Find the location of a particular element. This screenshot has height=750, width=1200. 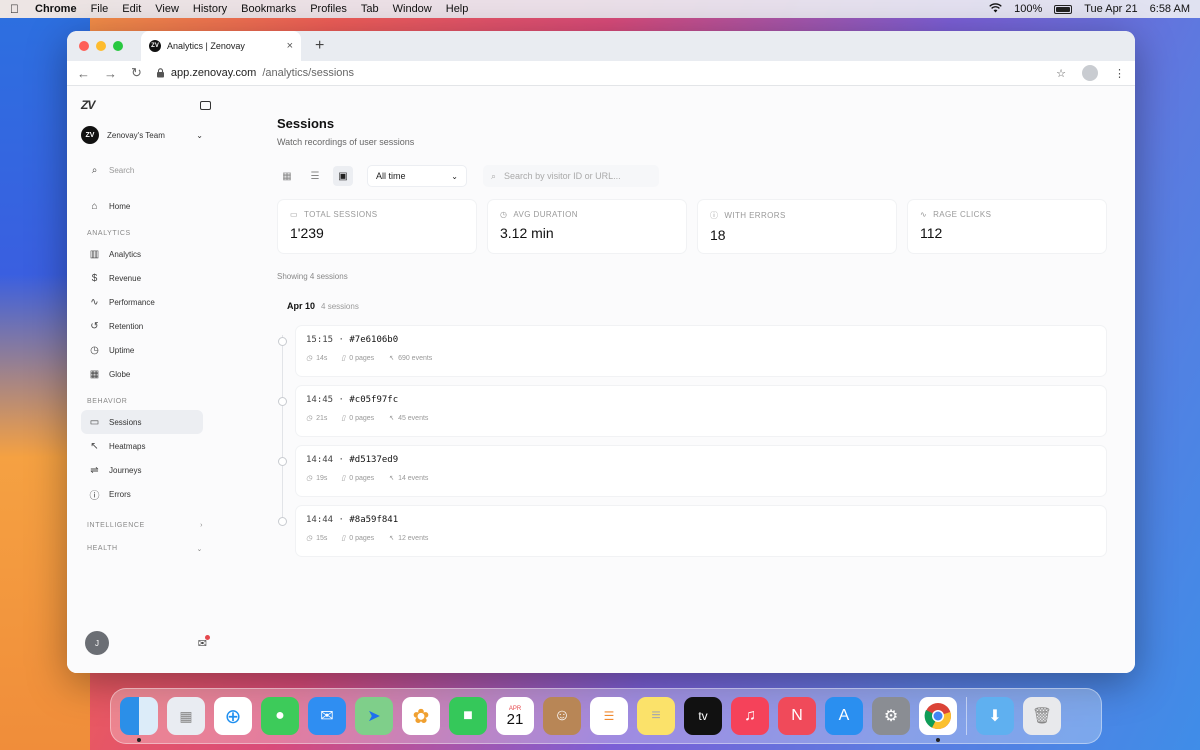

trash-icon: 🗑 is located at coordinates (1042, 716).